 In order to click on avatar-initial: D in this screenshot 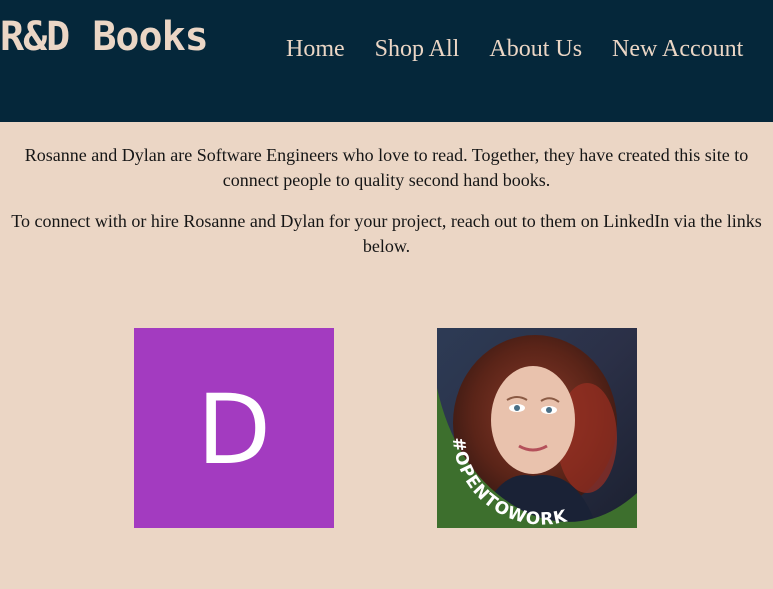, I will do `click(234, 430)`.